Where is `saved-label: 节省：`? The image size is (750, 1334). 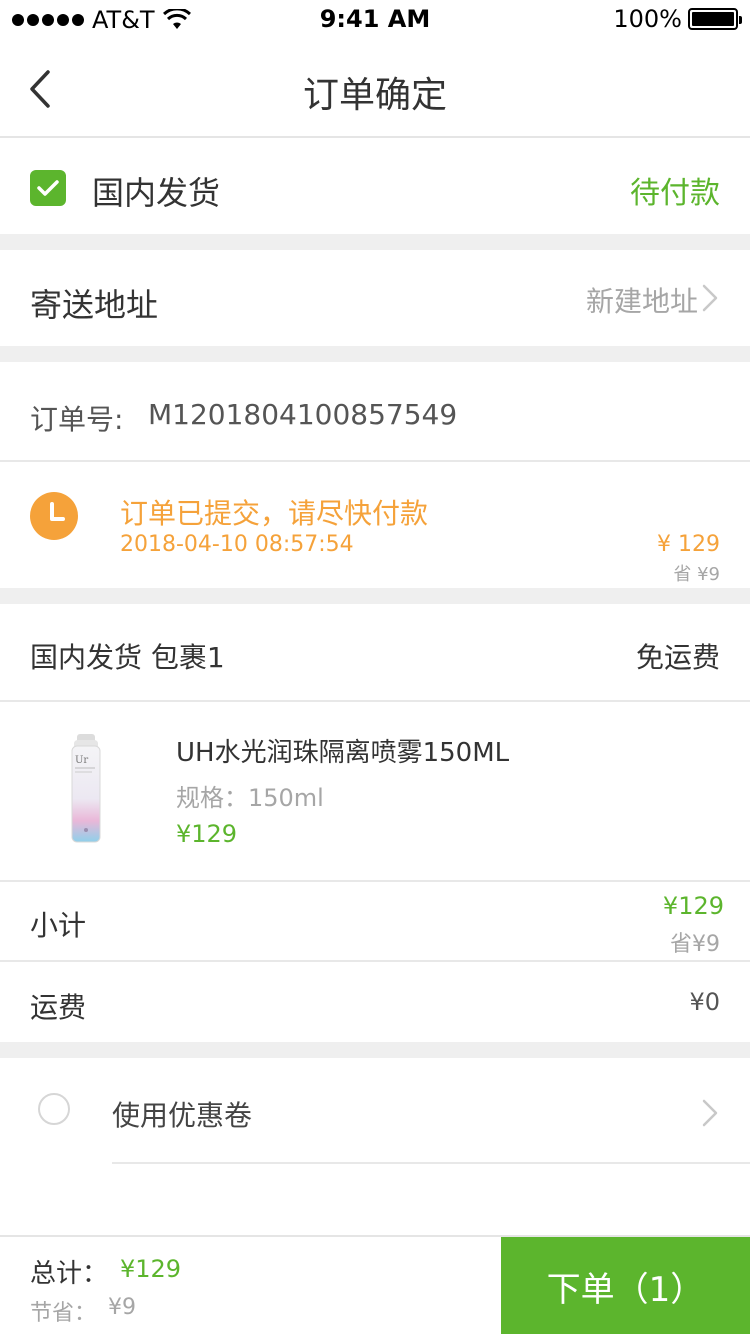 saved-label: 节省： is located at coordinates (63, 1313).